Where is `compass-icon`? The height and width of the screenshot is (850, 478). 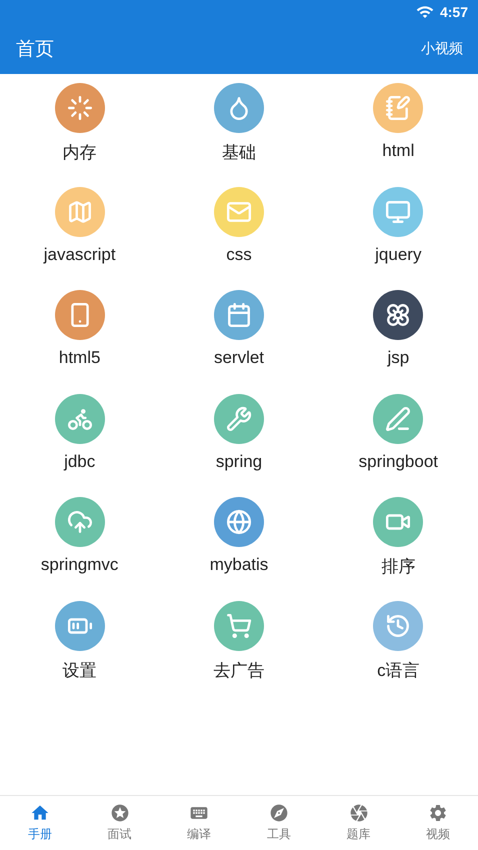
compass-icon is located at coordinates (278, 813).